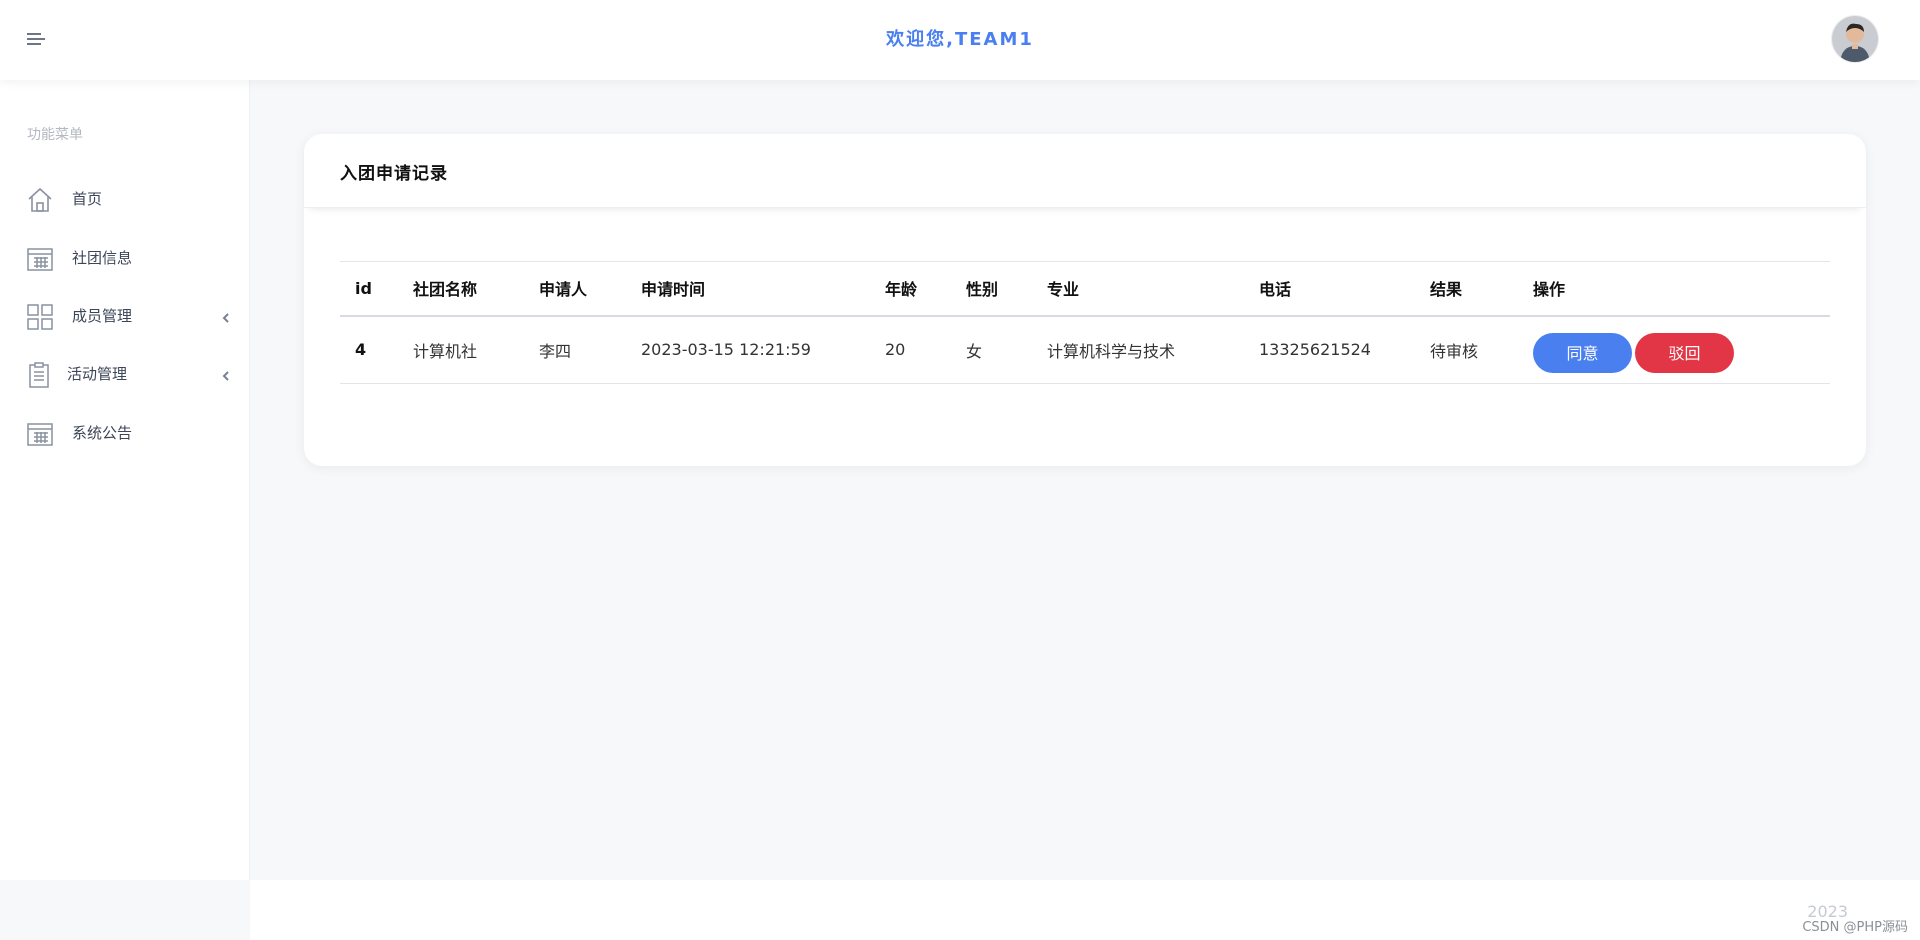 This screenshot has width=1920, height=940. I want to click on cell-actions: 同意 驳回, so click(1674, 349).